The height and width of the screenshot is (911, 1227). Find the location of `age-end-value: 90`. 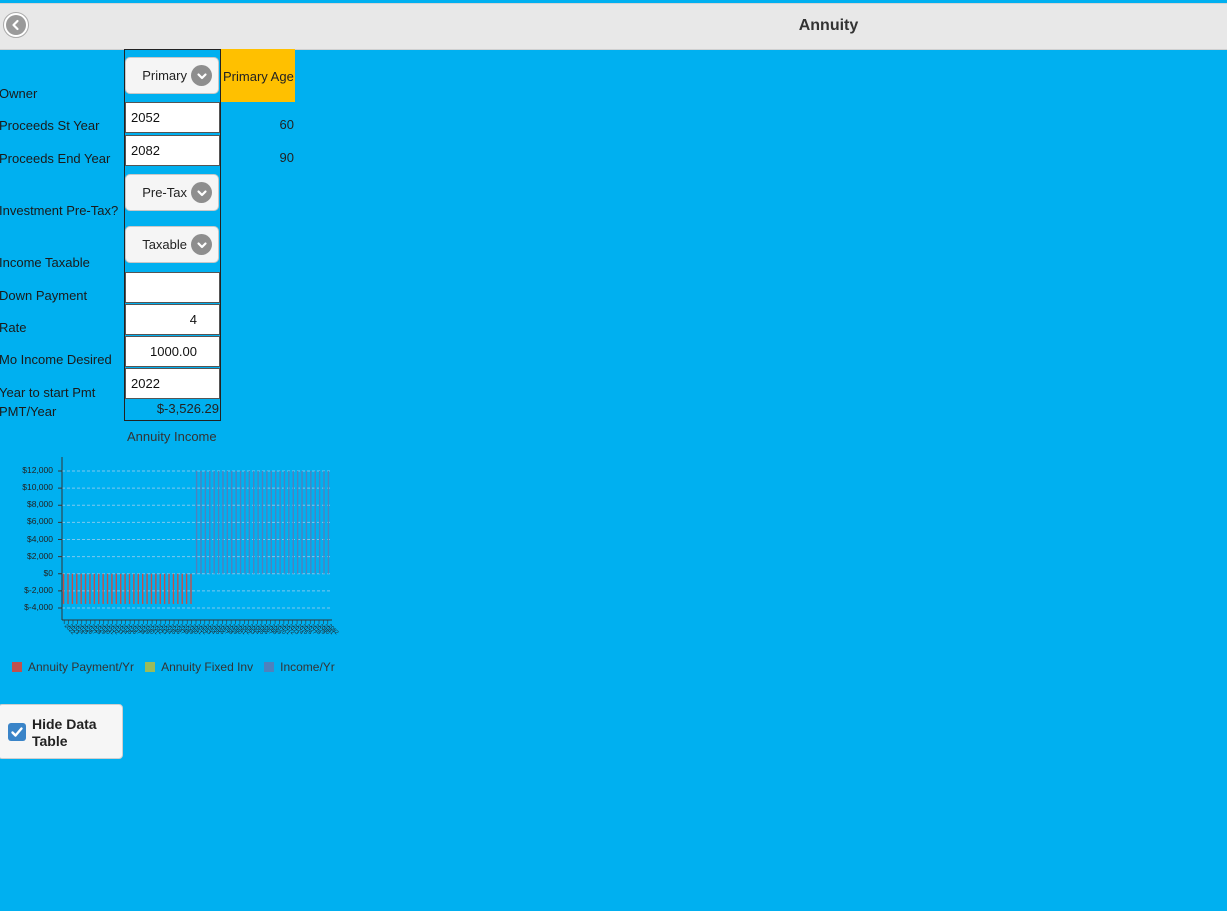

age-end-value: 90 is located at coordinates (286, 157).